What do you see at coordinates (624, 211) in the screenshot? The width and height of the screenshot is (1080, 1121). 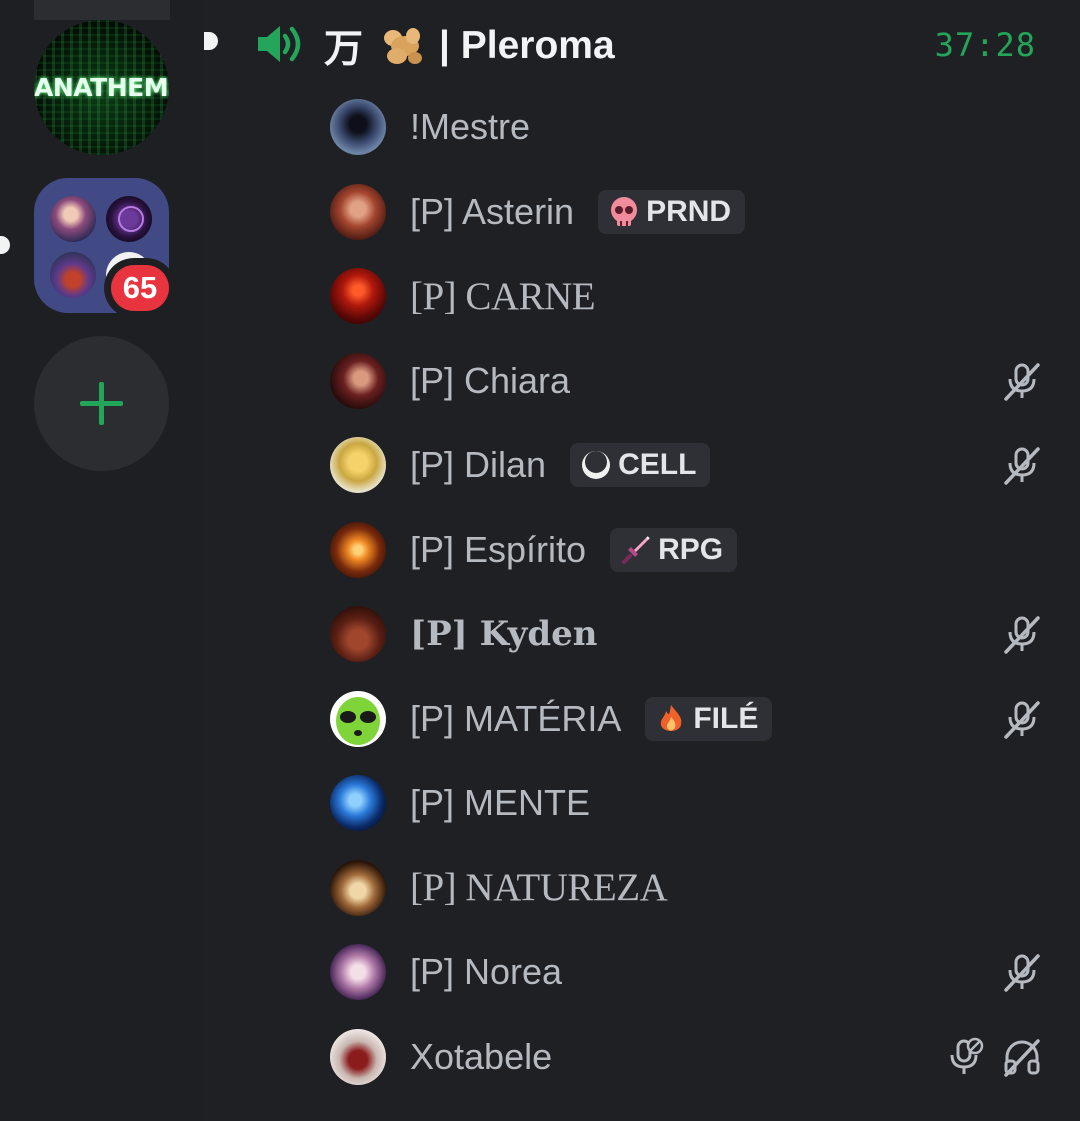 I see `skull-icon` at bounding box center [624, 211].